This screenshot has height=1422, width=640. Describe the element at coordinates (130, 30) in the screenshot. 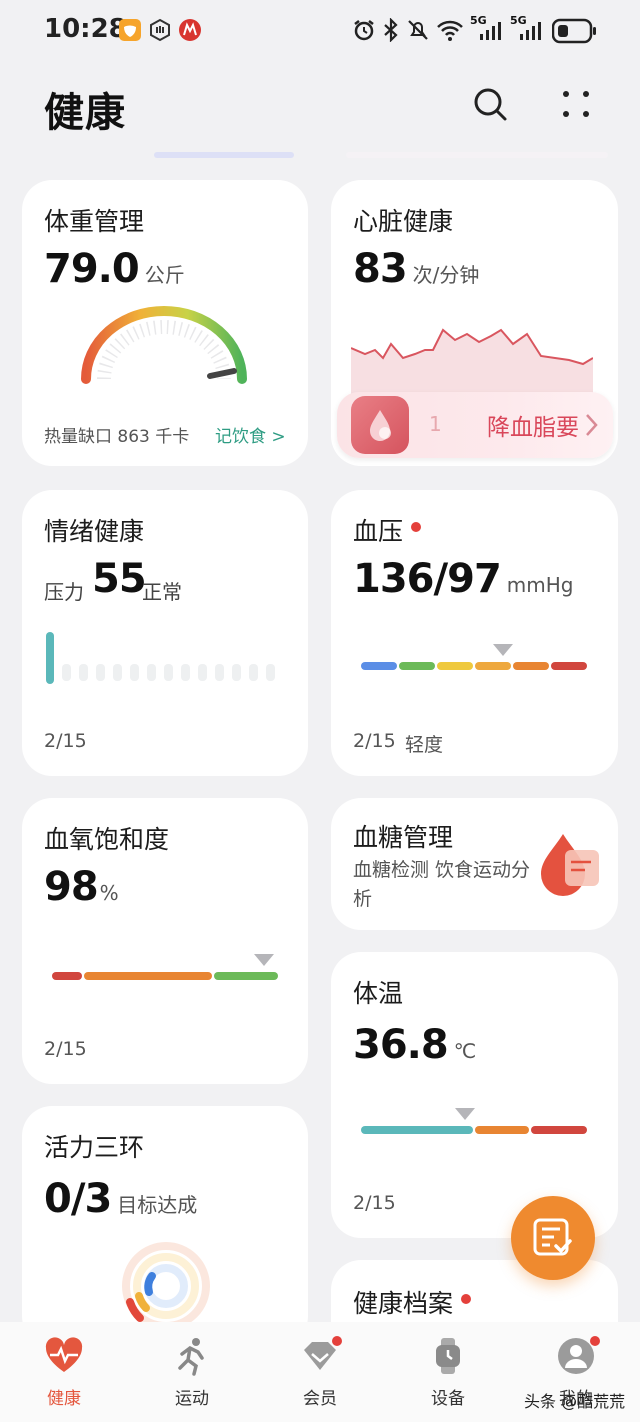

I see `shield-app-icon` at that location.